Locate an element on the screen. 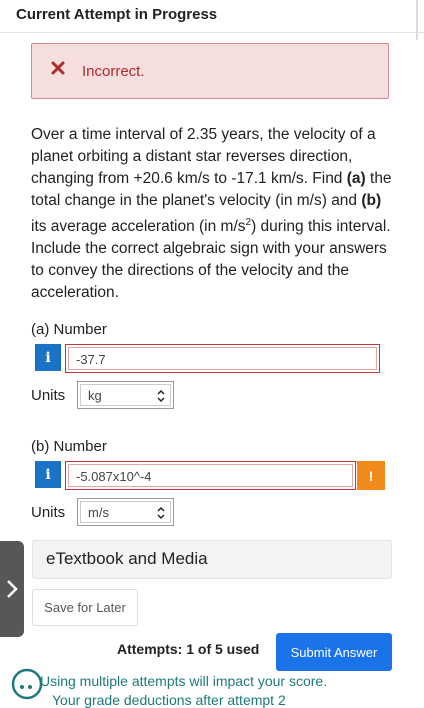  header-divider is located at coordinates (212, 32).